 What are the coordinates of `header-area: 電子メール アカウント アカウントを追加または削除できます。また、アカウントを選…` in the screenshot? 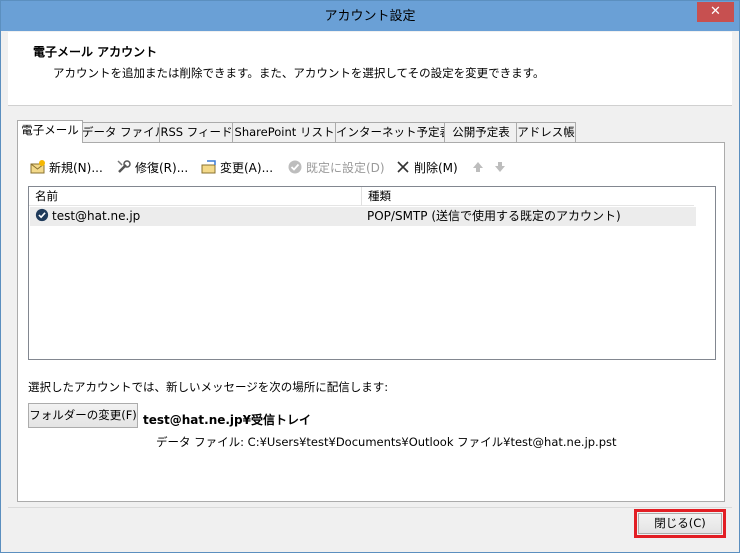 It's located at (370, 69).